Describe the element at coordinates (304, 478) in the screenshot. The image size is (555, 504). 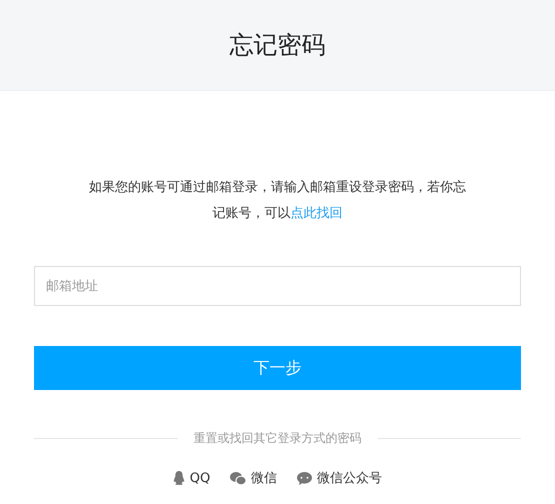
I see `chat-bubble-icon` at that location.